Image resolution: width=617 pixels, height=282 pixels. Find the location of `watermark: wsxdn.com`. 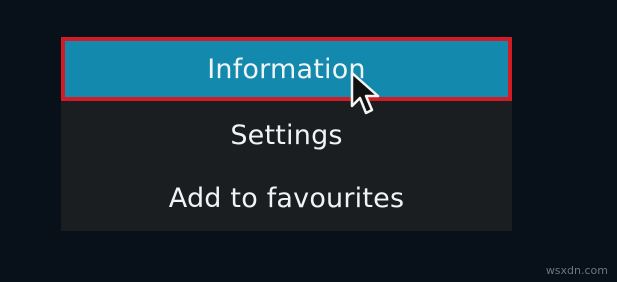

watermark: wsxdn.com is located at coordinates (576, 270).